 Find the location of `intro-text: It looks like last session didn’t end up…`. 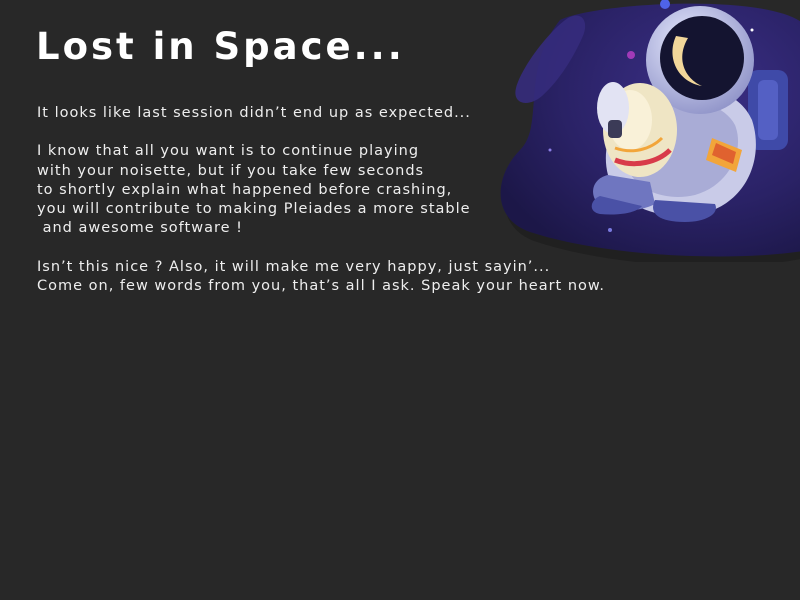

intro-text: It looks like last session didn’t end up… is located at coordinates (254, 113).